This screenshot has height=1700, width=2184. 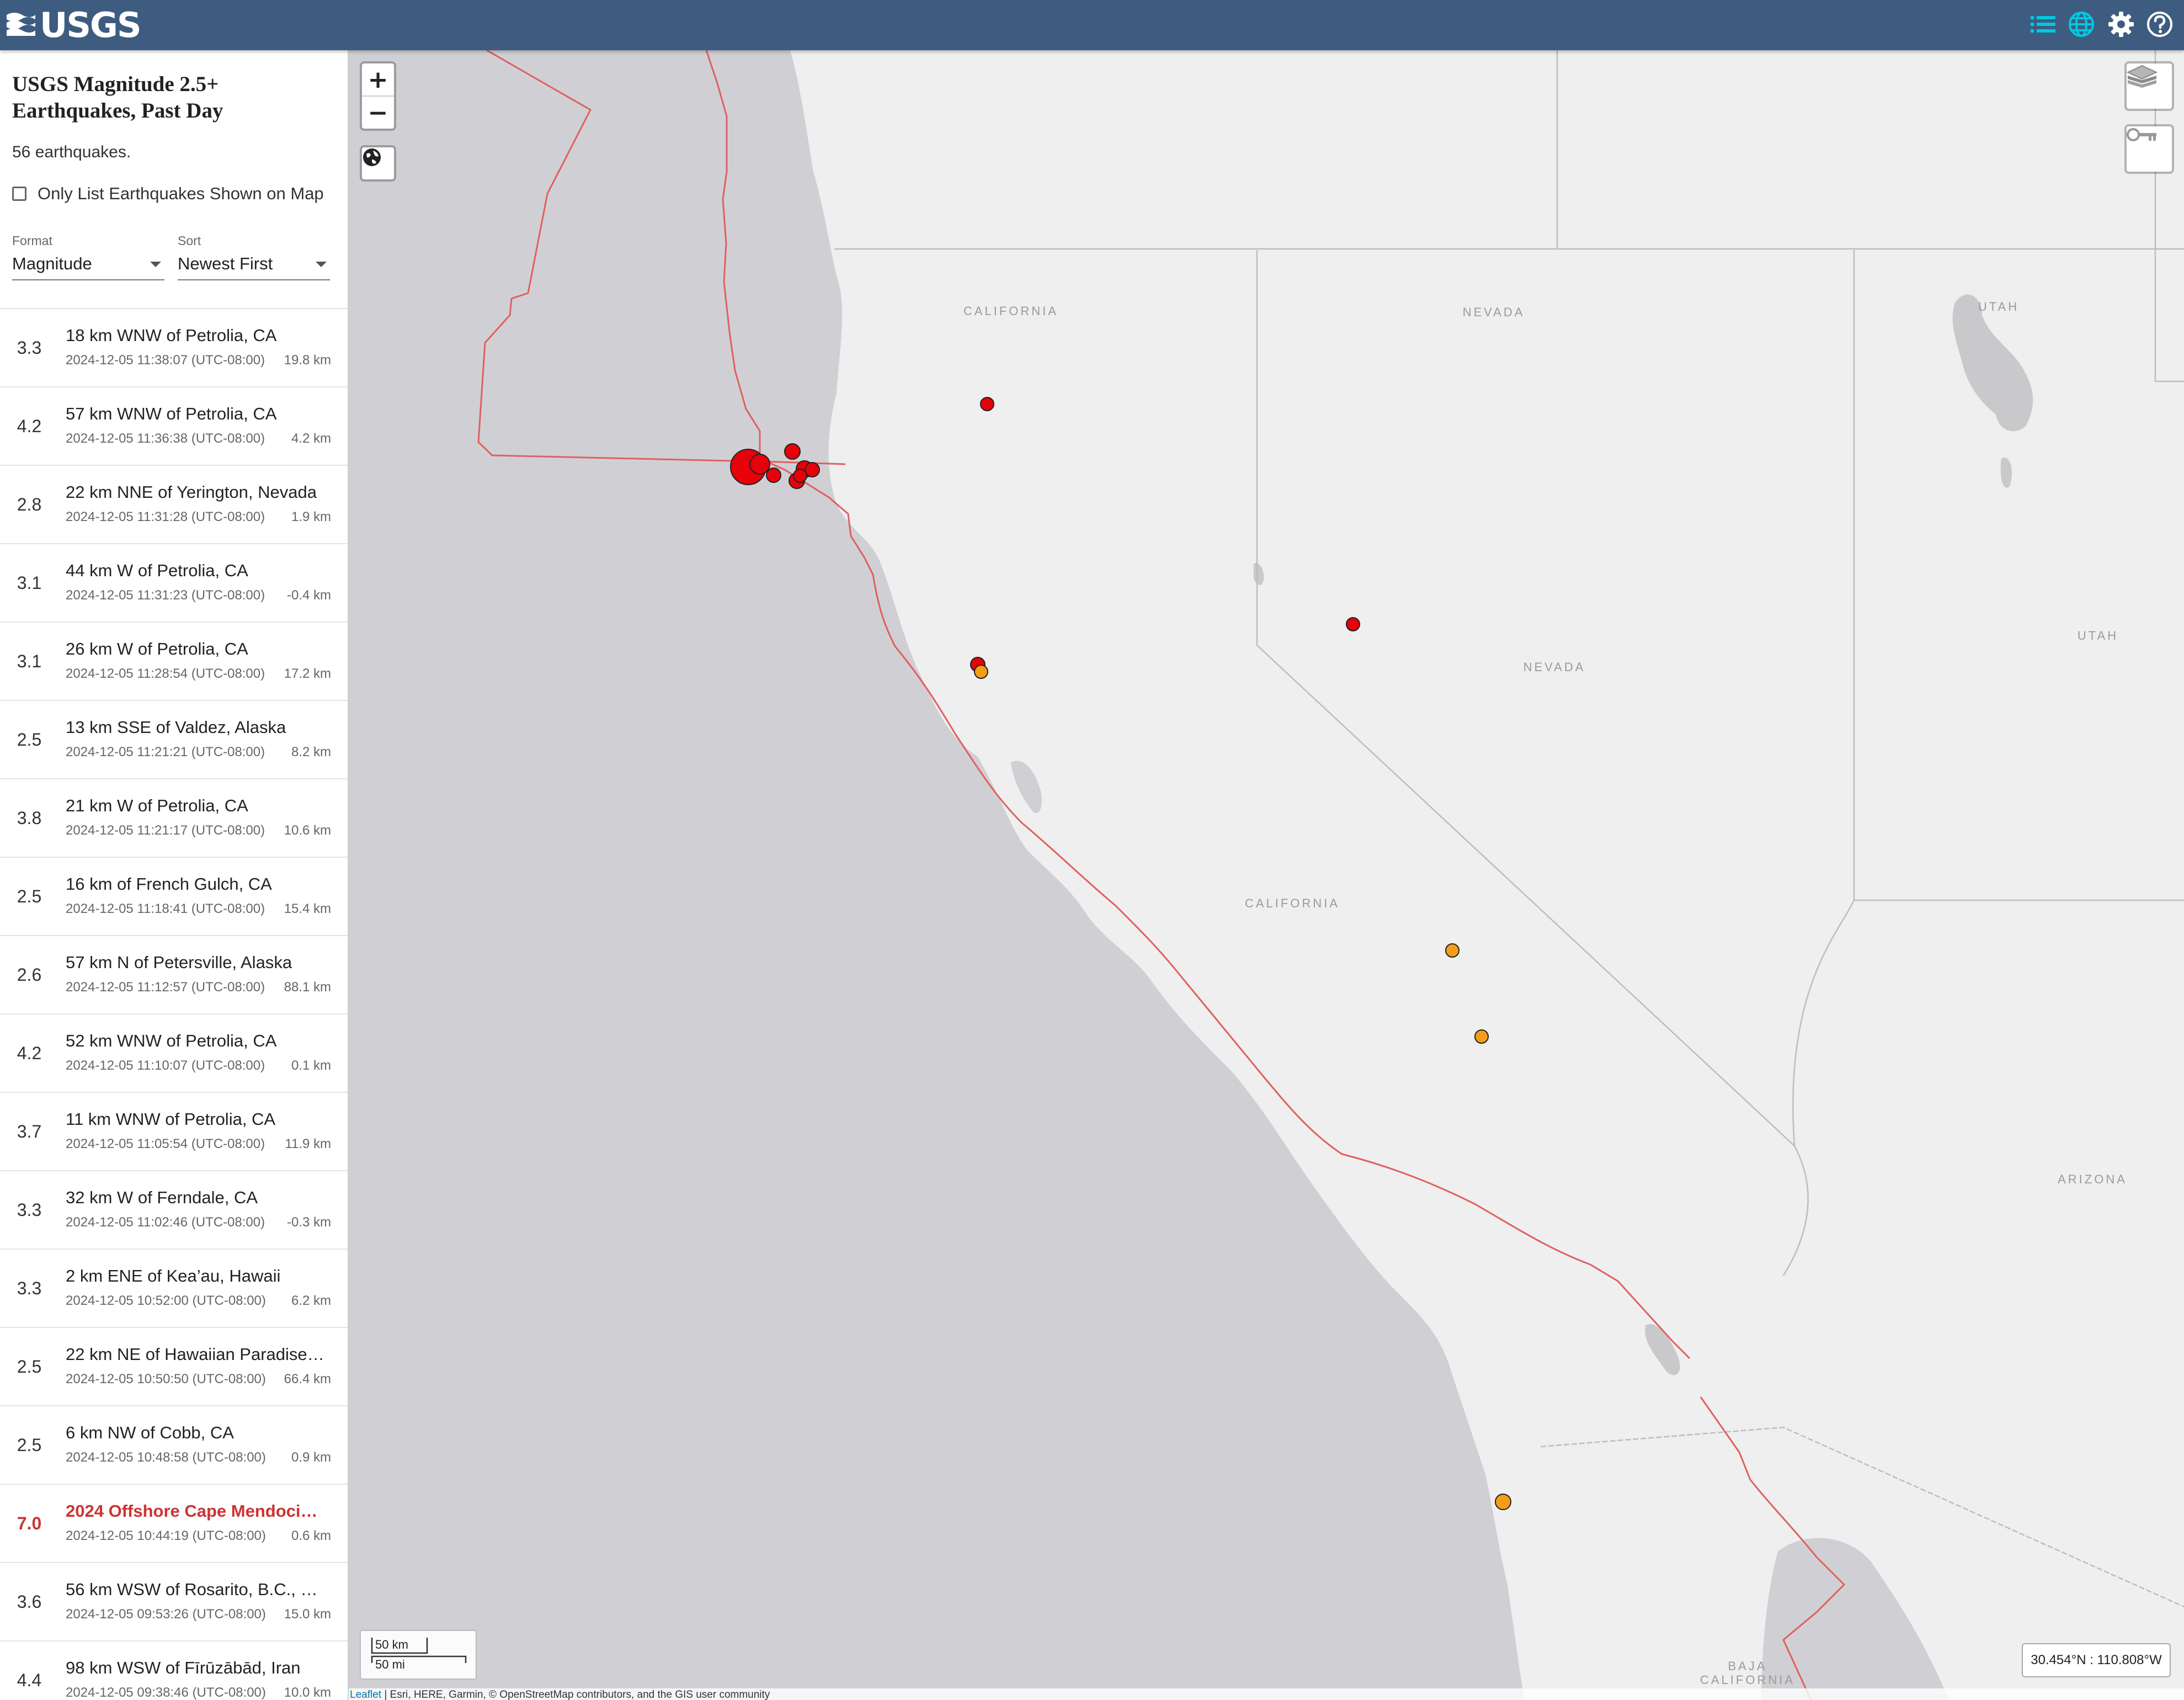 I want to click on place: 26 km W of Petrolia, CA, so click(x=157, y=648).